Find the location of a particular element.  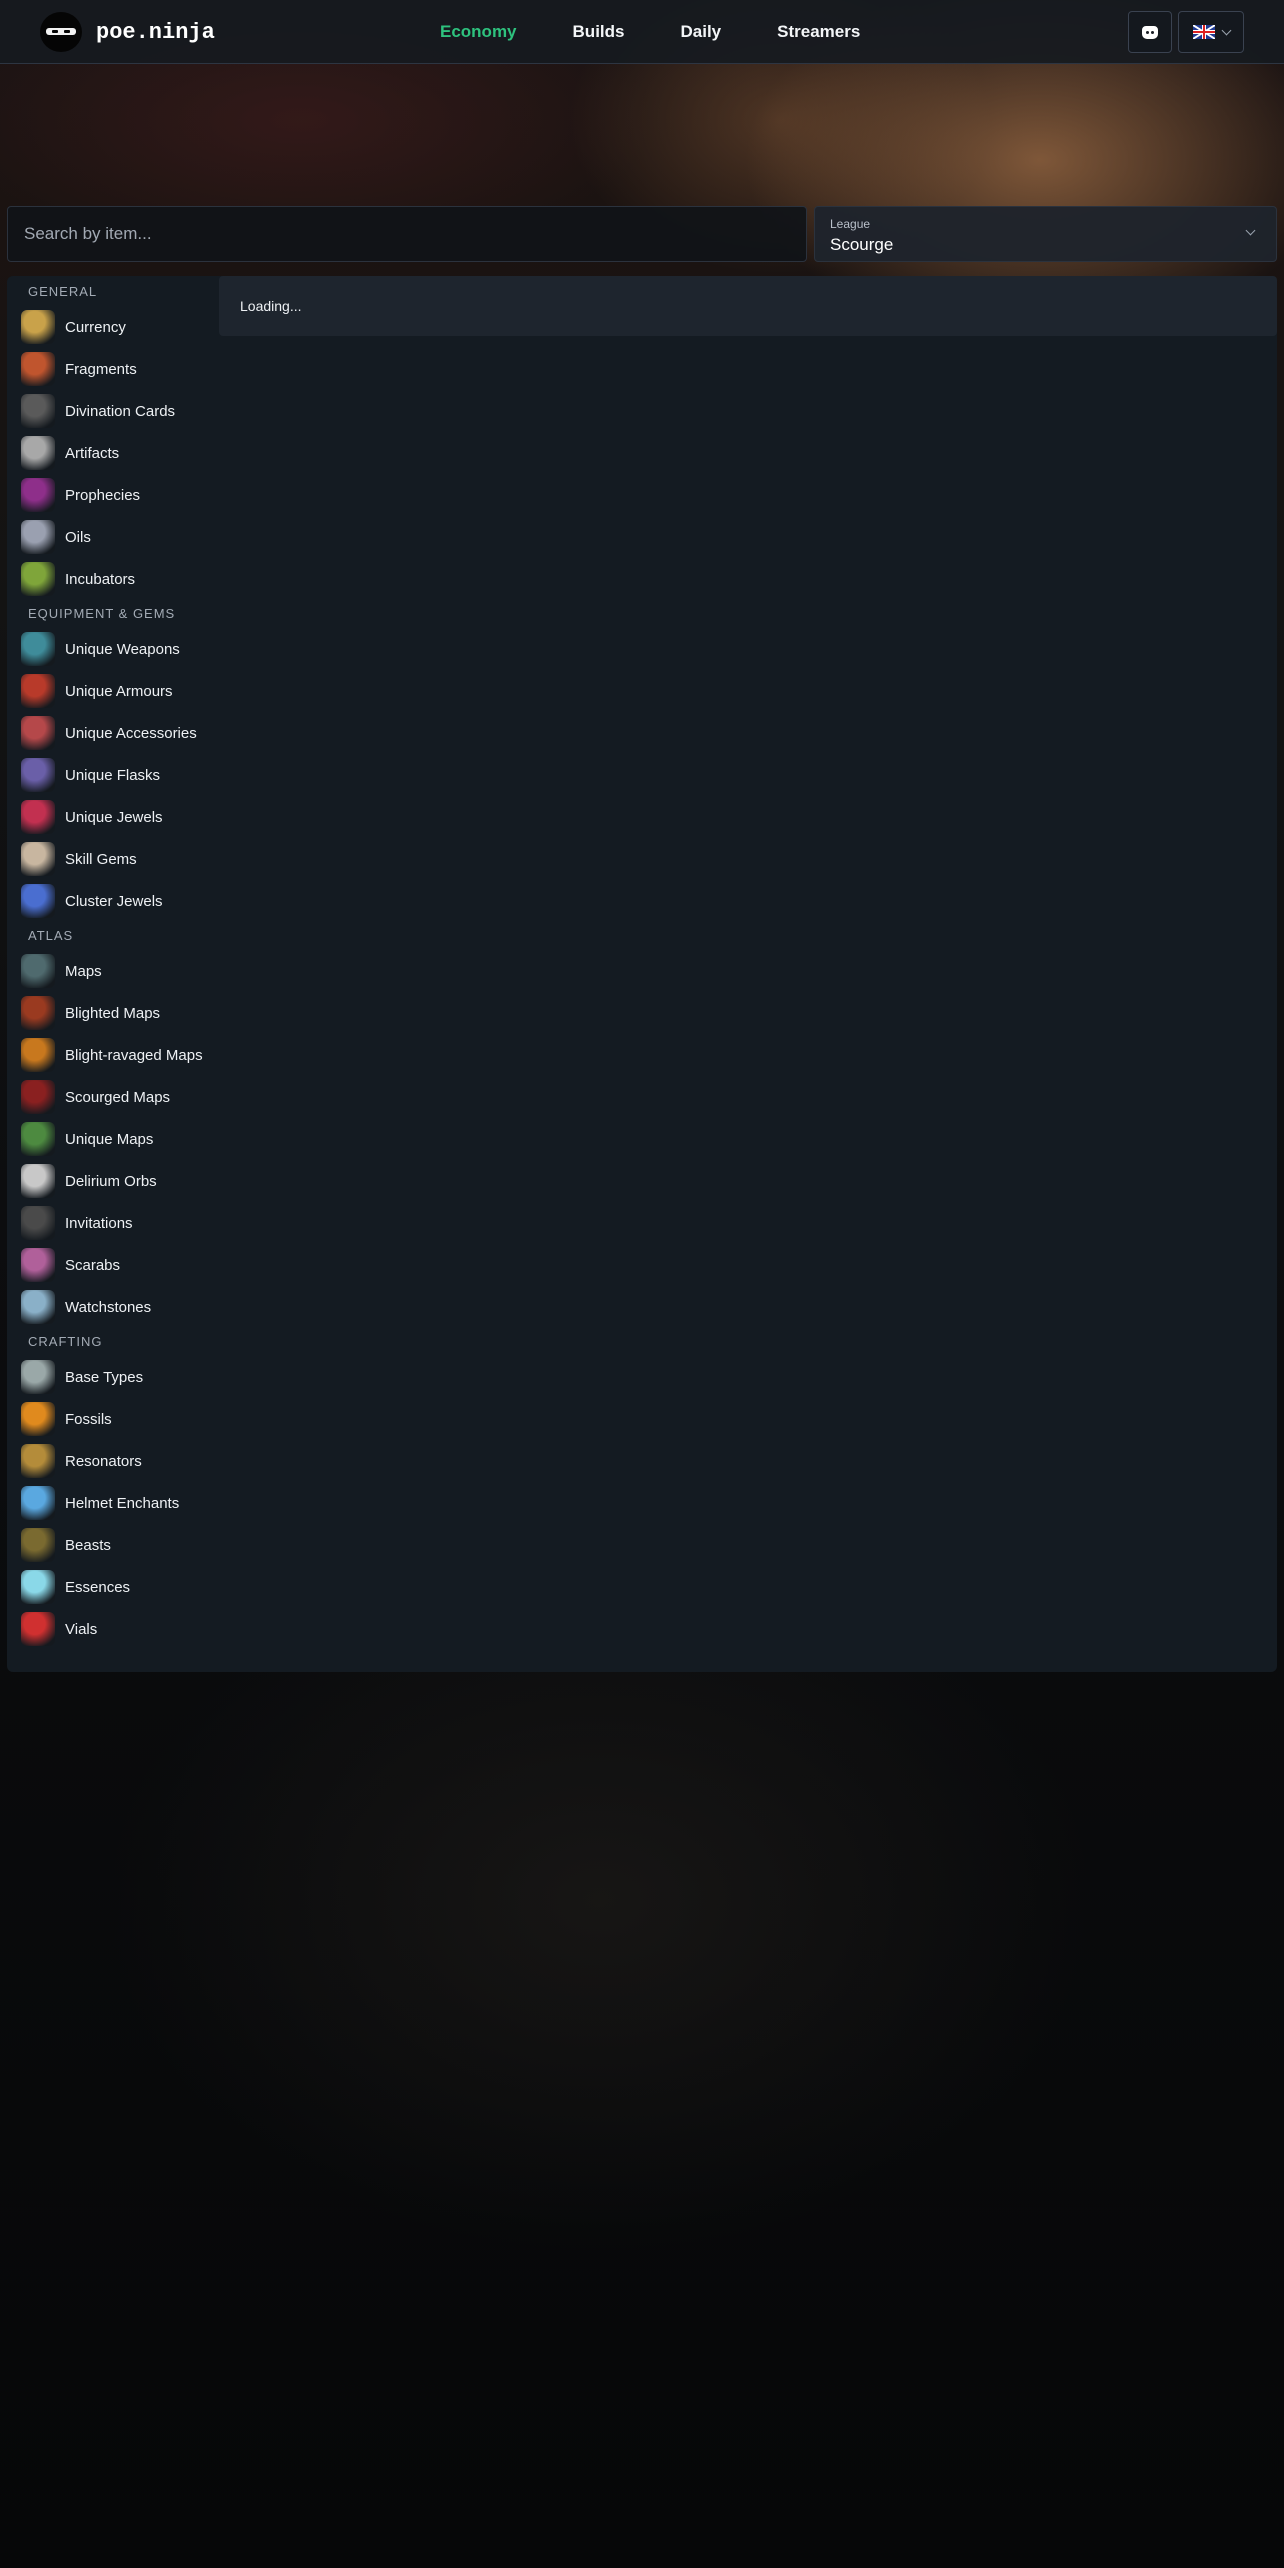

unique-weapons-icon is located at coordinates (38, 649).